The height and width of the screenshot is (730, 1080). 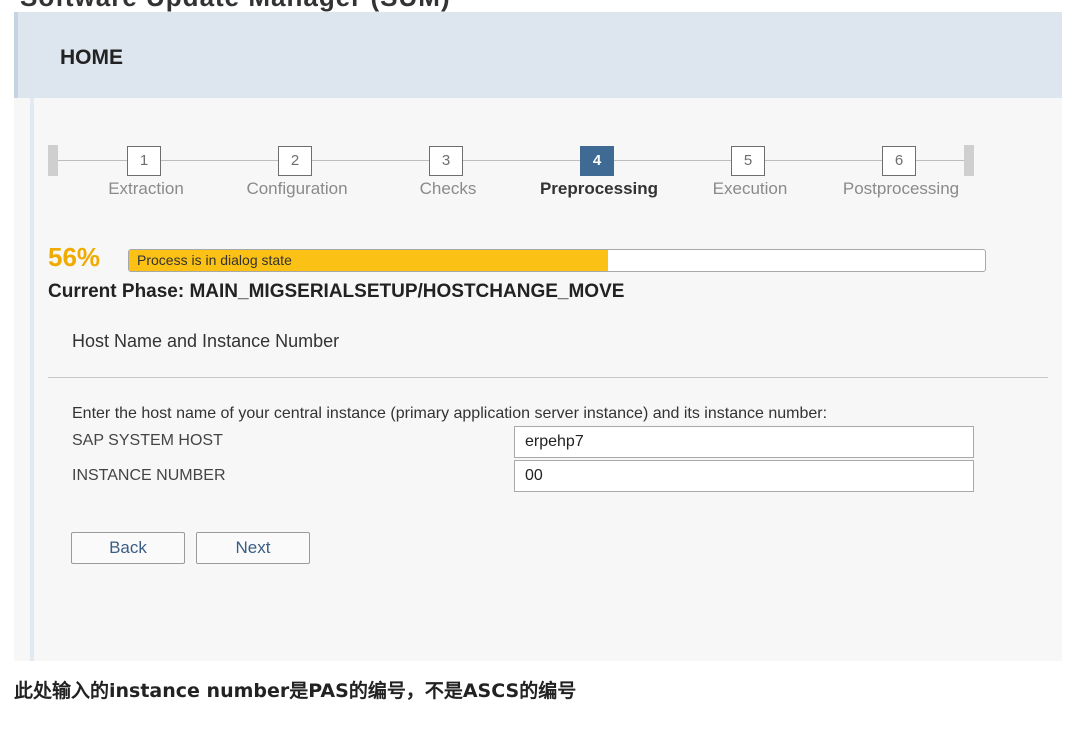 What do you see at coordinates (538, 55) in the screenshot?
I see `page-header` at bounding box center [538, 55].